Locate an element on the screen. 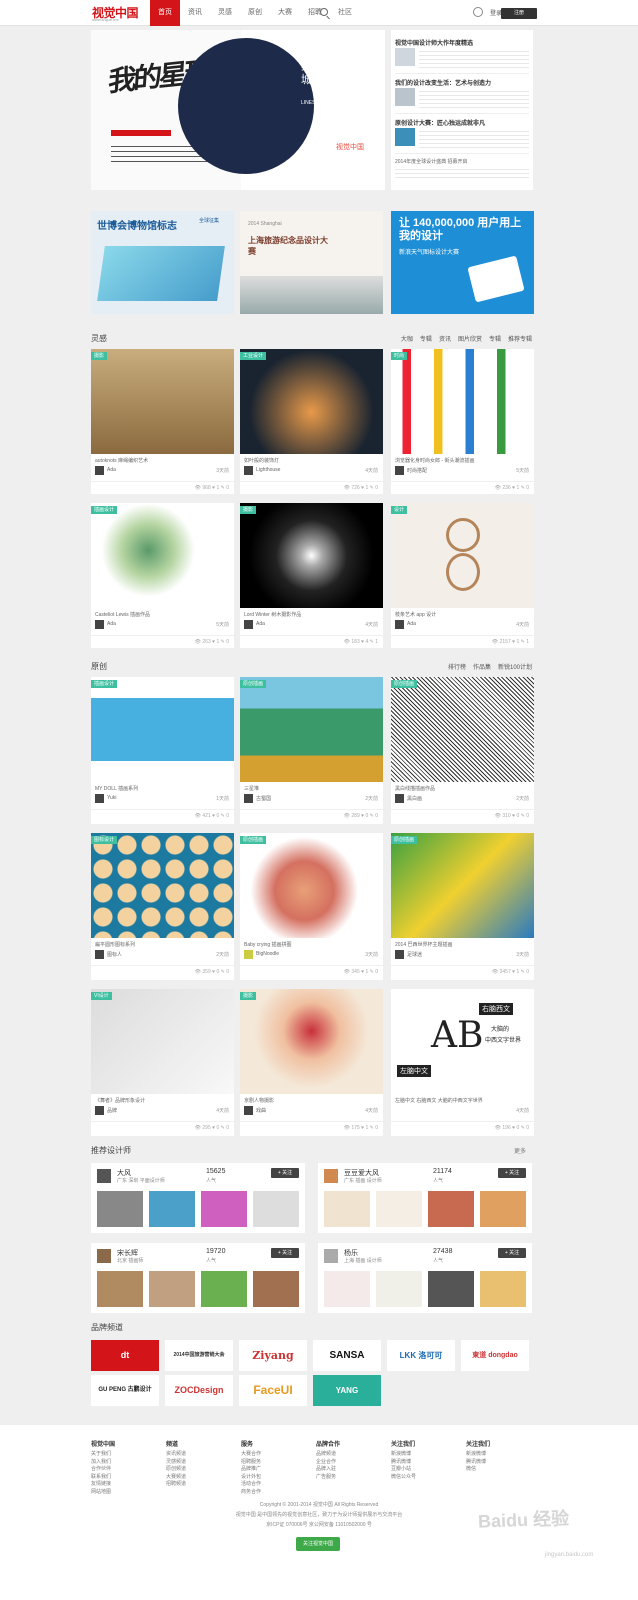 Image resolution: width=638 pixels, height=1600 pixels. tab: 推荐专辑 is located at coordinates (520, 338).